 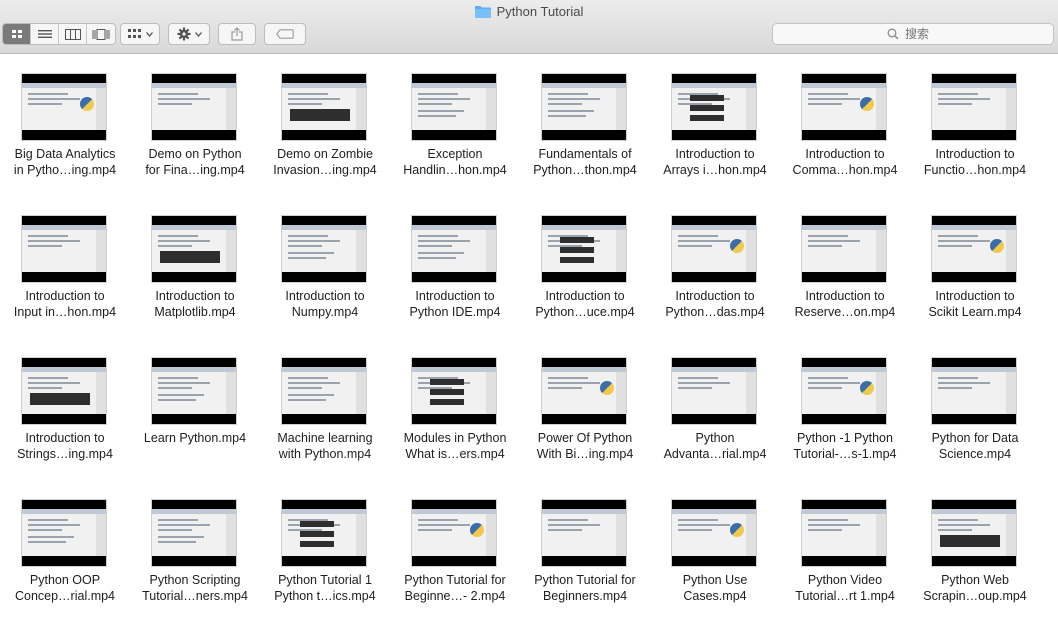 What do you see at coordinates (325, 403) in the screenshot?
I see `file-item: Machine learning with Python.mp4` at bounding box center [325, 403].